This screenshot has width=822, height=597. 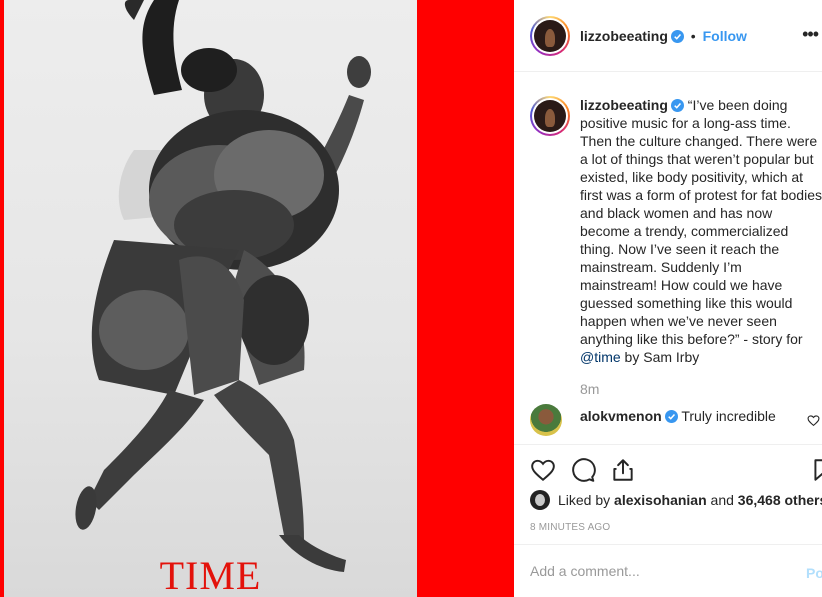 What do you see at coordinates (570, 527) in the screenshot?
I see `post-timestamp: 8 MINUTES AGO` at bounding box center [570, 527].